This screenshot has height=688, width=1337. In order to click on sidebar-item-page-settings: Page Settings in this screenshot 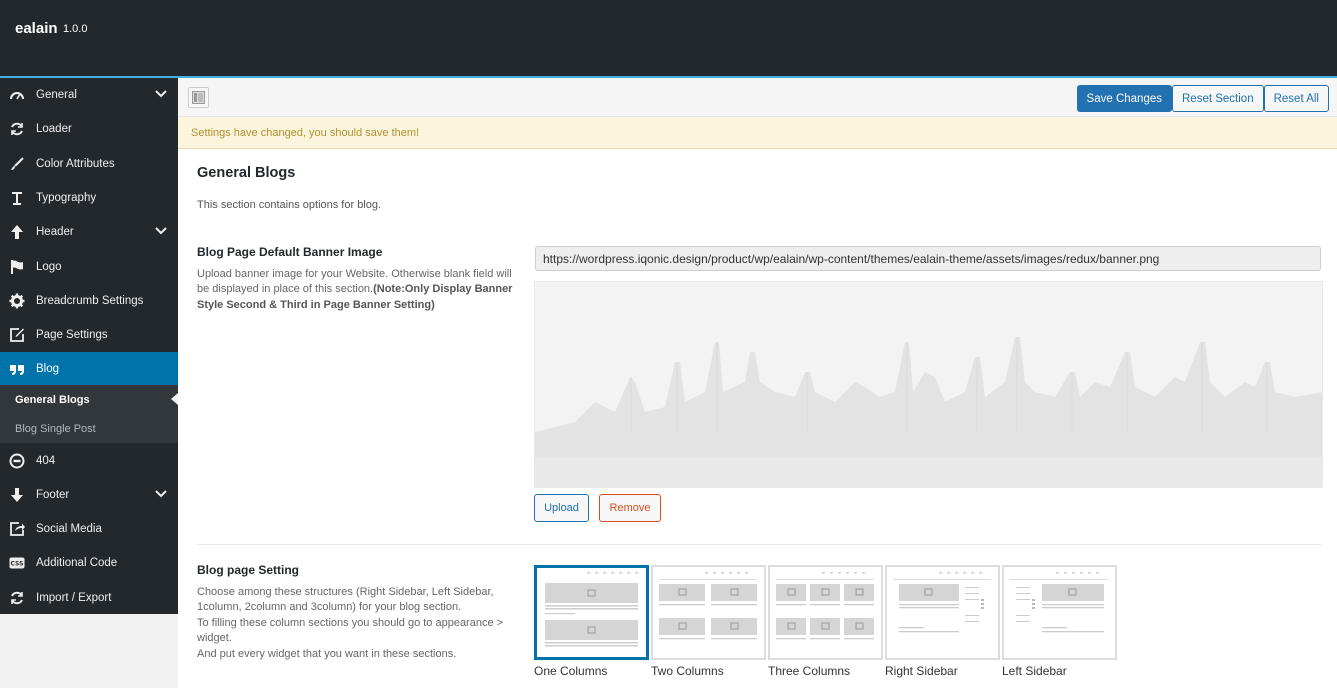, I will do `click(89, 335)`.